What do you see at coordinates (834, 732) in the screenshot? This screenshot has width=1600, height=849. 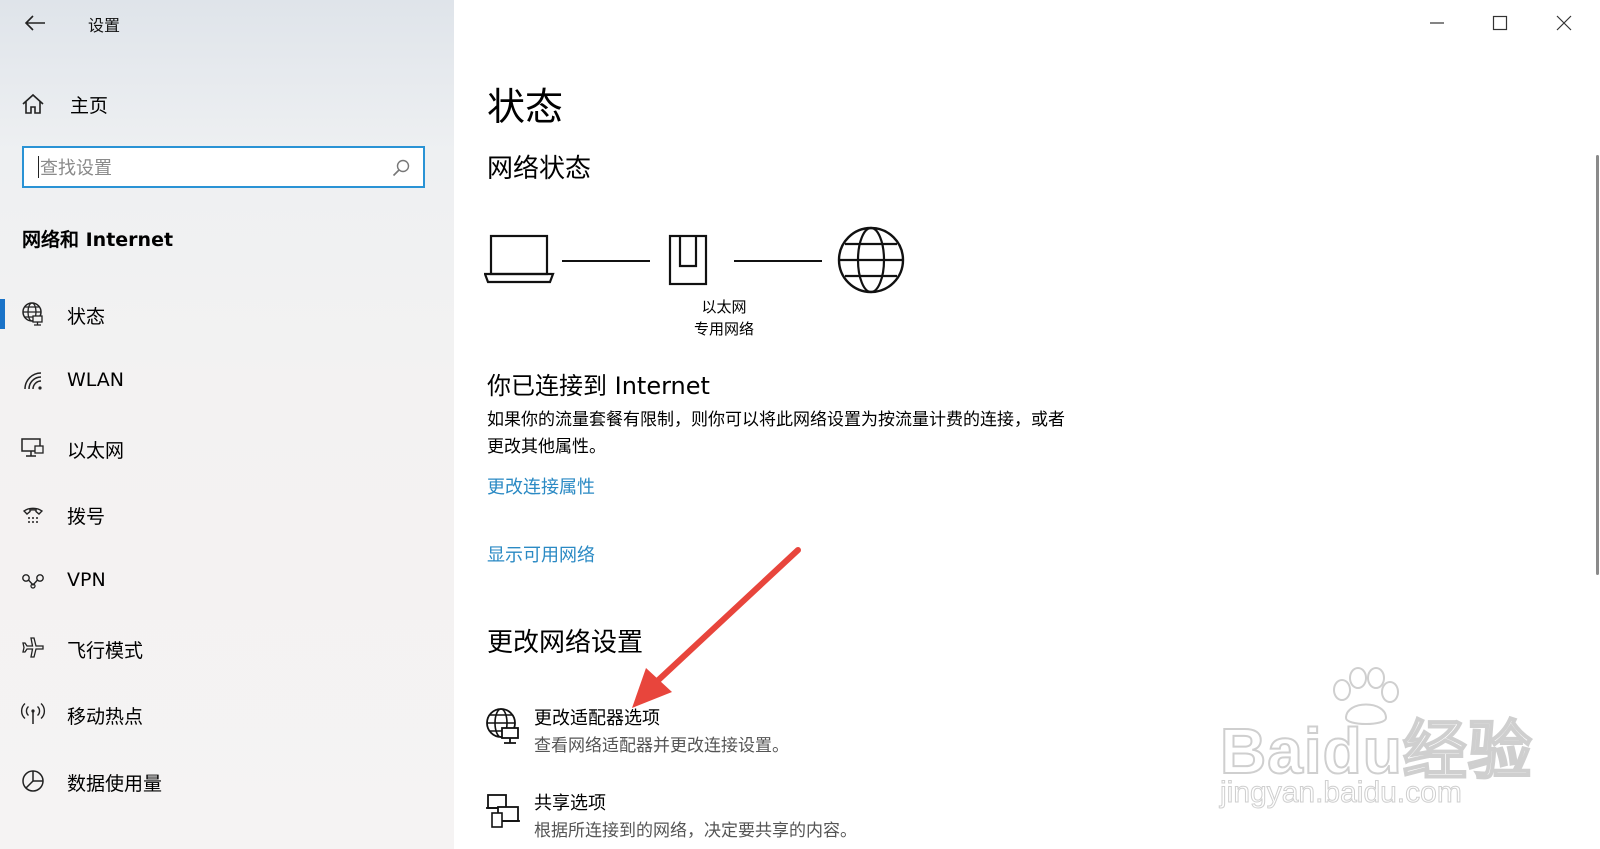 I see `change-adapter-options: 更改适配器选项 查看网络适配器并更改连接设置。` at bounding box center [834, 732].